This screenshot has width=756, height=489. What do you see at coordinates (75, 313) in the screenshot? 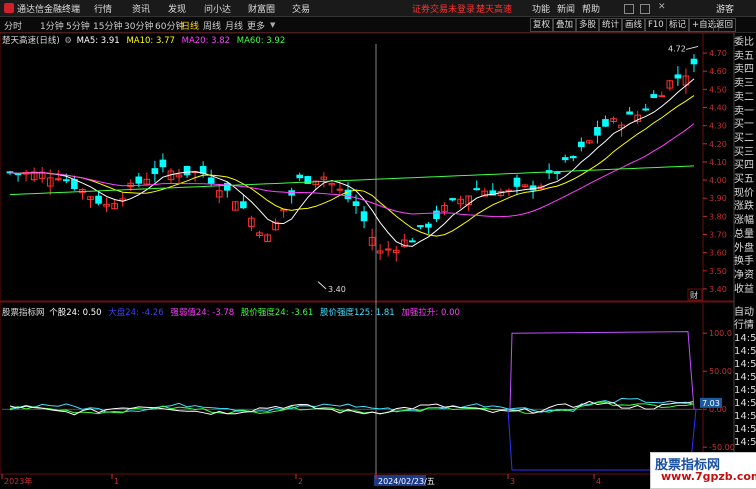
I see `indicator-stock24: 个股24: 0.50` at bounding box center [75, 313].